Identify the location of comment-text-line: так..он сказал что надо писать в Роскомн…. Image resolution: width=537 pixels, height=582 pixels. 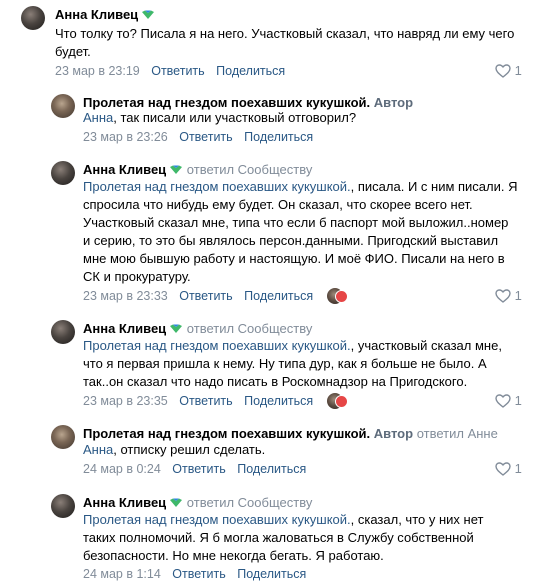
(275, 381).